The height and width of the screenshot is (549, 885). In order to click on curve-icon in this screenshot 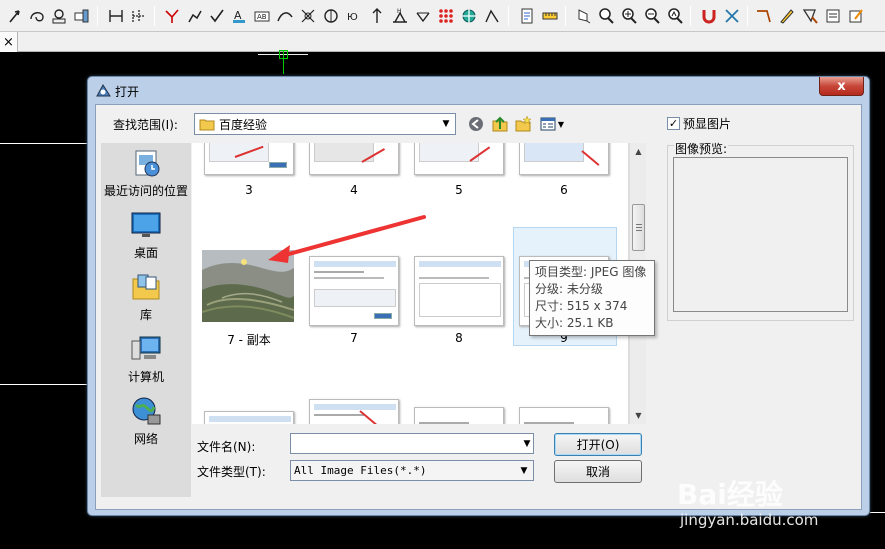, I will do `click(172, 16)`.